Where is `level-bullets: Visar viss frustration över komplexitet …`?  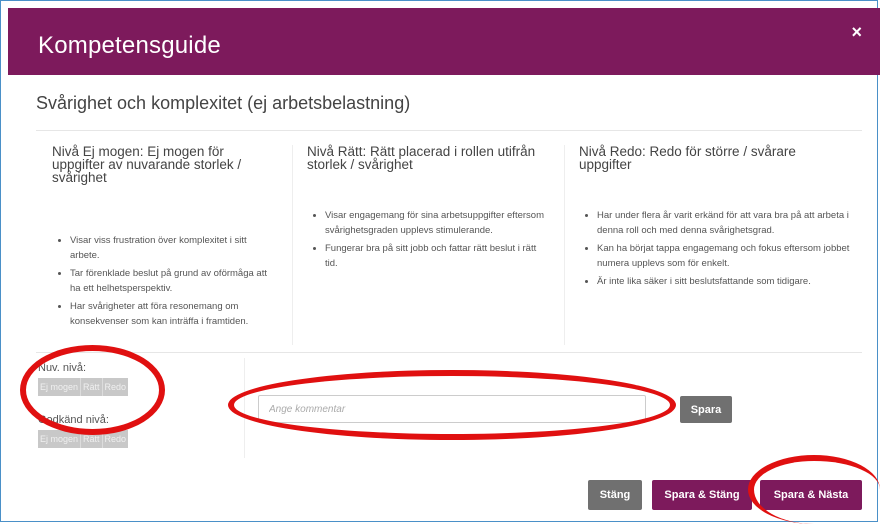
level-bullets: Visar viss frustration över komplexitet … is located at coordinates (164, 281).